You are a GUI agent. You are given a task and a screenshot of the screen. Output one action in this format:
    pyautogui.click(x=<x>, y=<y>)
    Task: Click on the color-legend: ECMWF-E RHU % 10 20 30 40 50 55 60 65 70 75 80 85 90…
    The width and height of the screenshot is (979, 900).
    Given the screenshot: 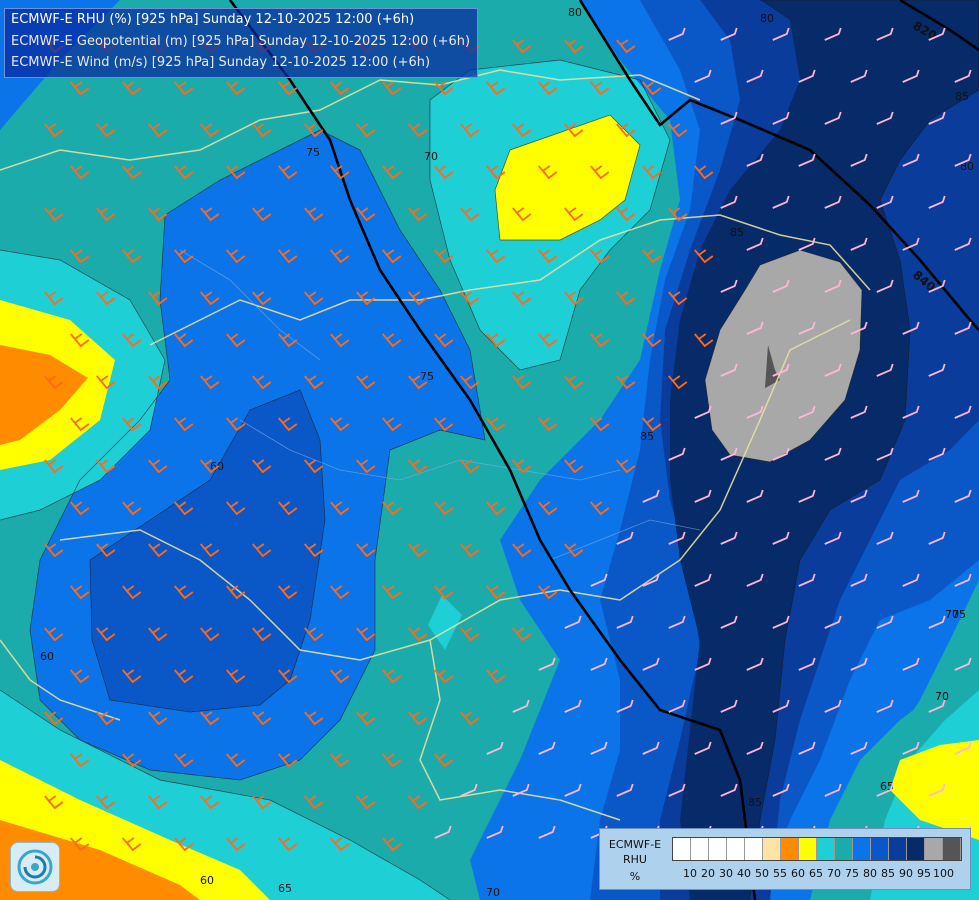 What is the action you would take?
    pyautogui.click(x=785, y=859)
    